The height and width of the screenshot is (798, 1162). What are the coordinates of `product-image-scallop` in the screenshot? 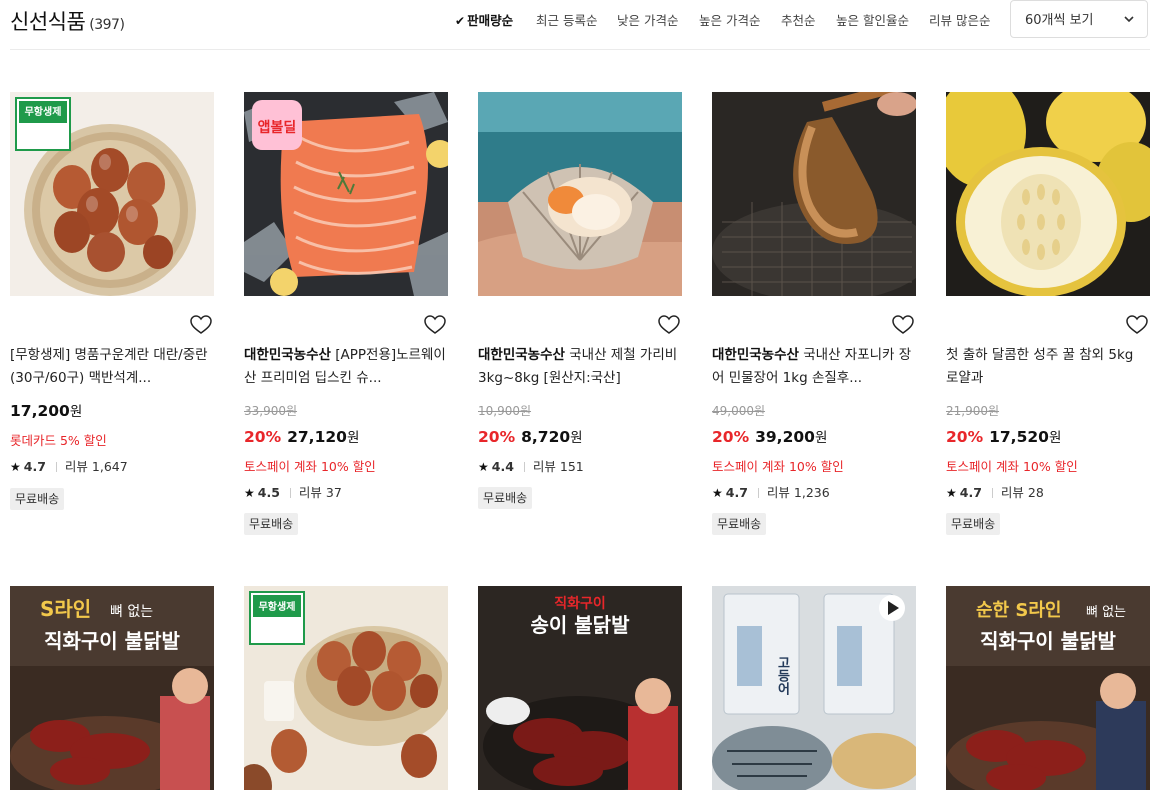 It's located at (580, 194).